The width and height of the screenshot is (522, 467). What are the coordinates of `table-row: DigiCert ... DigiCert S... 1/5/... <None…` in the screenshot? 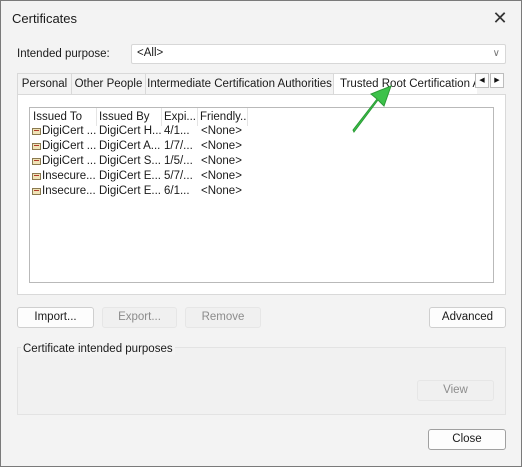 It's located at (261, 162).